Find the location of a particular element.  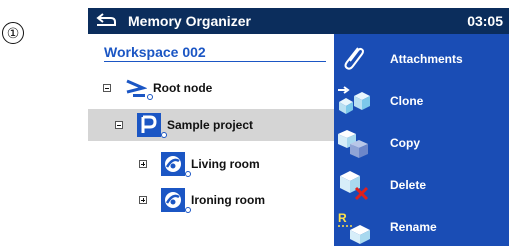

tree-row-project: Sample project is located at coordinates (213, 125).